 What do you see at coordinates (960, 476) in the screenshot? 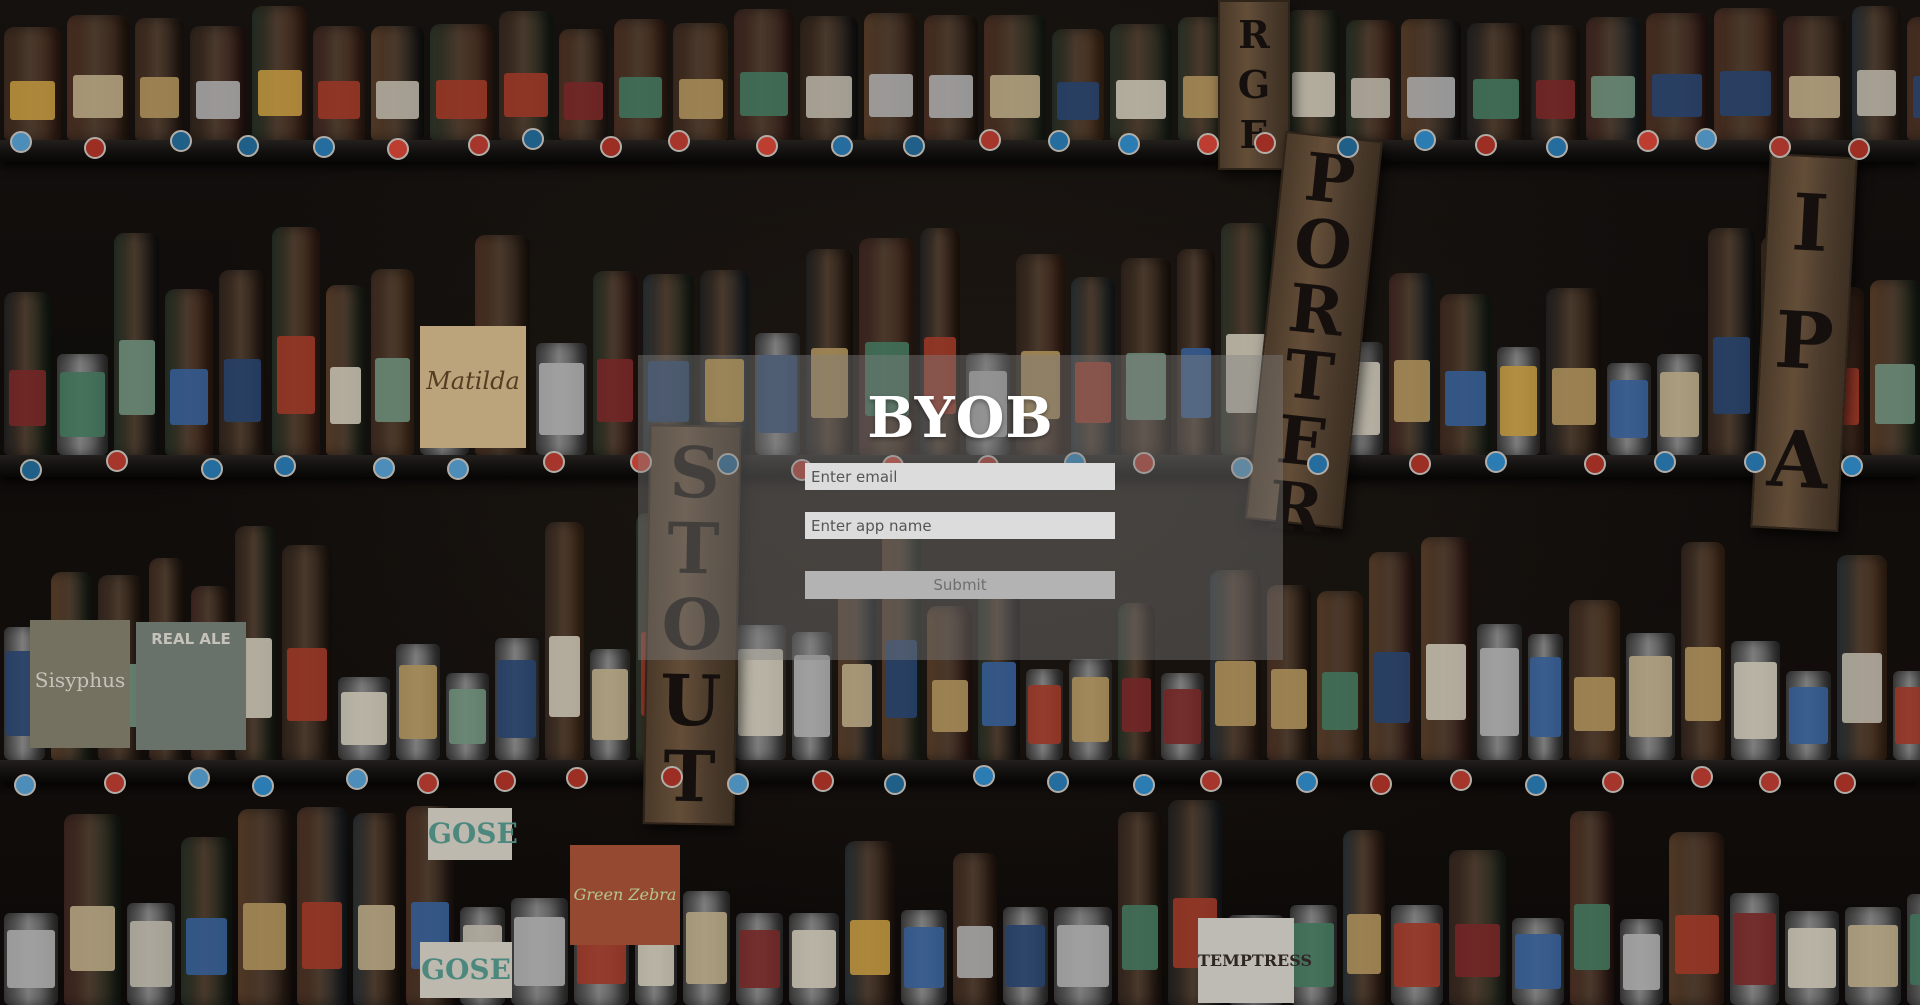
I see `email-input` at bounding box center [960, 476].